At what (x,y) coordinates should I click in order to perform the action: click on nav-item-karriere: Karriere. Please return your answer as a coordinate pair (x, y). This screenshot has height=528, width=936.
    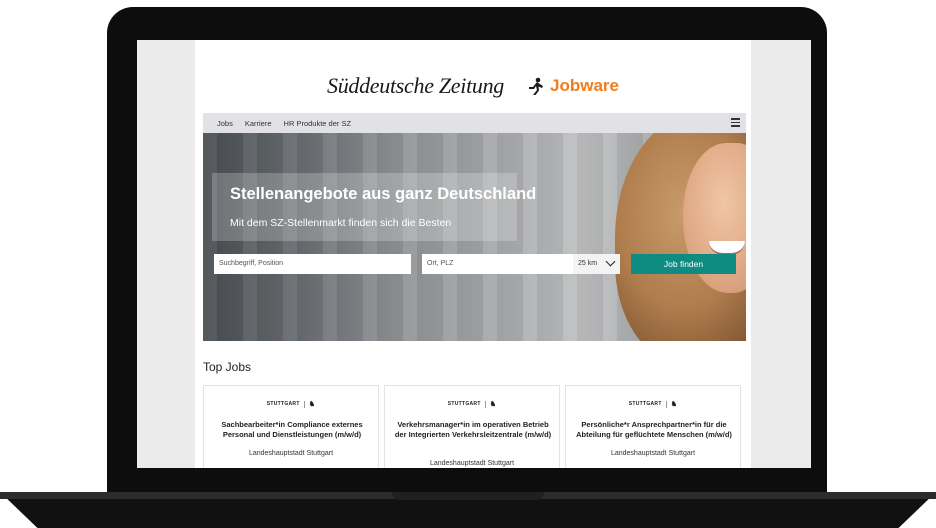
    Looking at the image, I should click on (258, 123).